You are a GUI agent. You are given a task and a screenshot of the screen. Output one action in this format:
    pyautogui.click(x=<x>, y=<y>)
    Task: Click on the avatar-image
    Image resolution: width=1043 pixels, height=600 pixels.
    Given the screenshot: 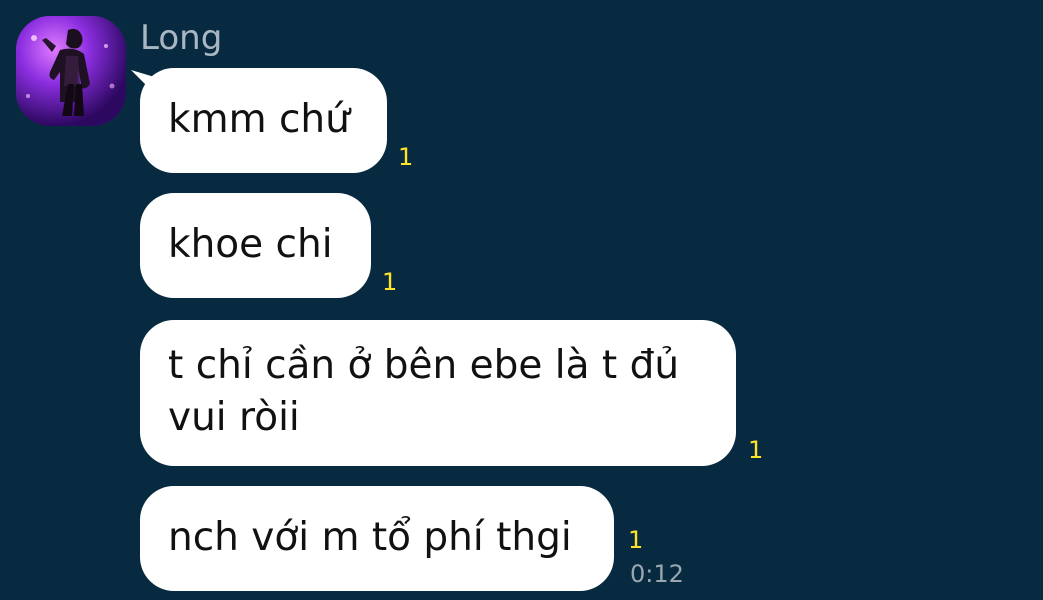 What is the action you would take?
    pyautogui.click(x=71, y=71)
    